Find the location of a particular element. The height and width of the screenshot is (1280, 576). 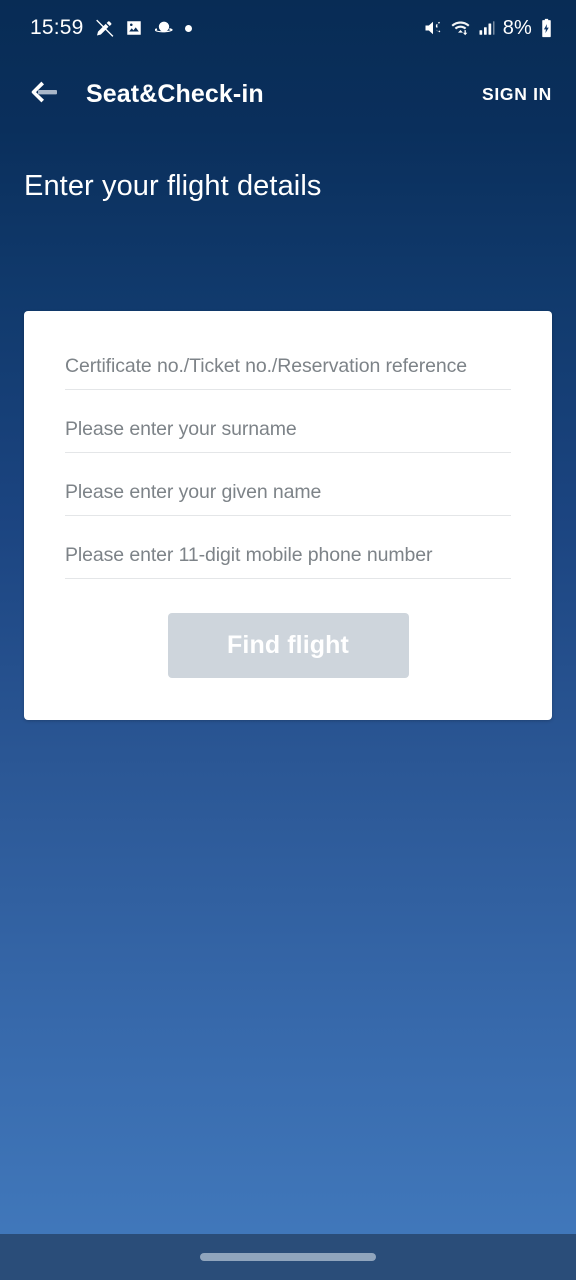

sign-in-button: SIGN IN is located at coordinates (517, 94).